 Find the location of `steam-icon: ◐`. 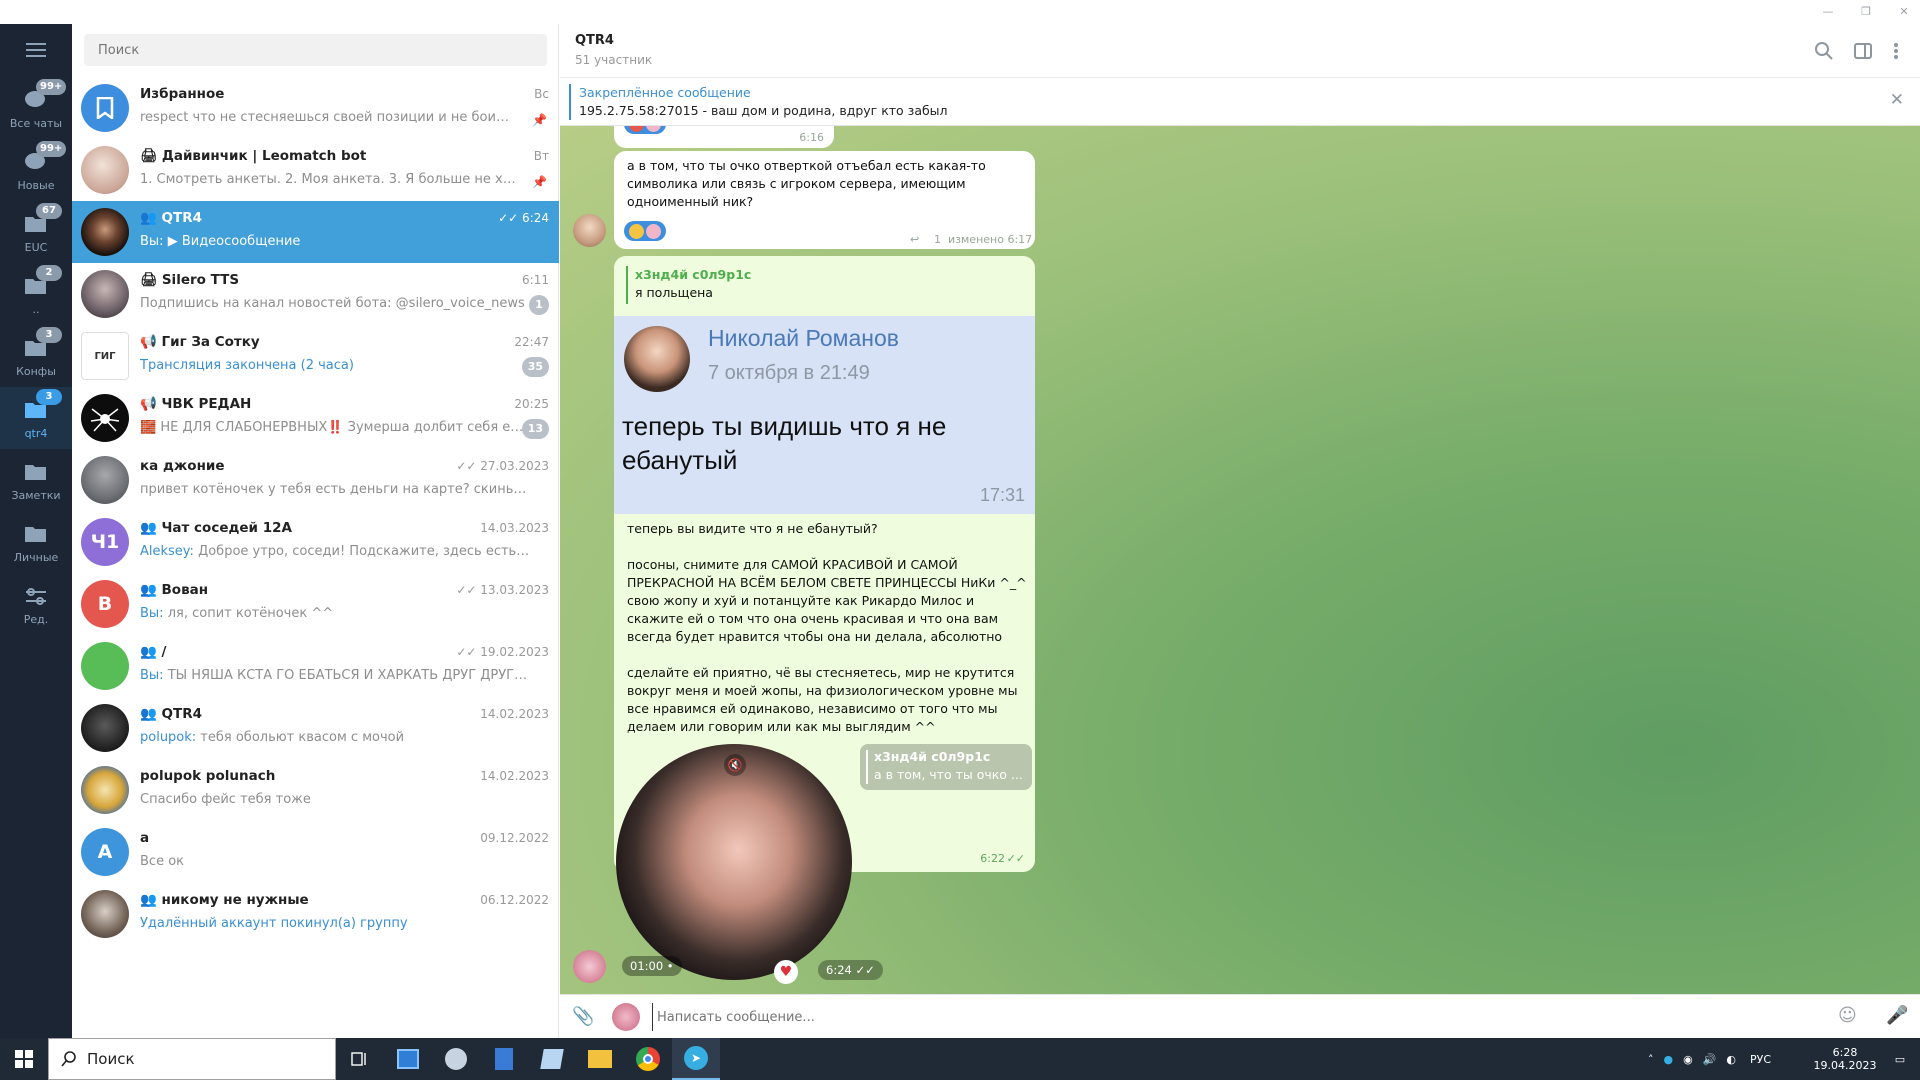

steam-icon: ◐ is located at coordinates (1731, 1059).